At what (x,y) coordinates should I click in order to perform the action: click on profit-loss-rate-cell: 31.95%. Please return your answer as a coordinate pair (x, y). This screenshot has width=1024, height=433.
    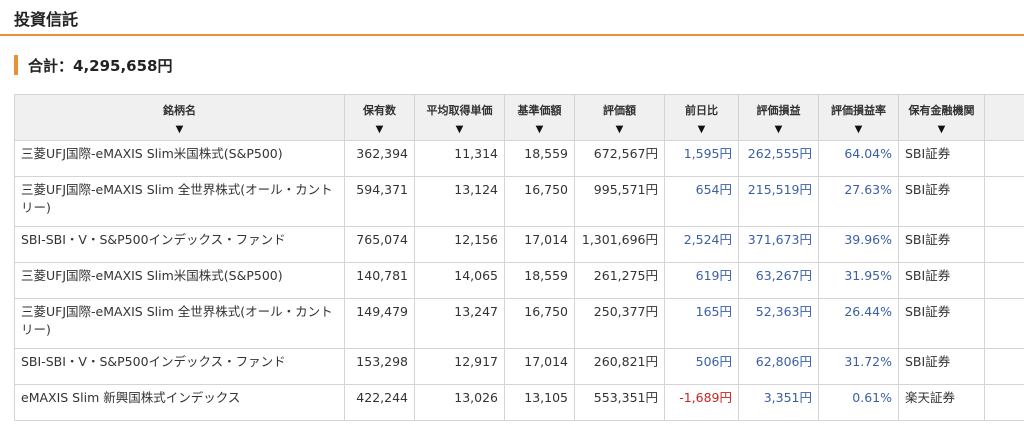
    Looking at the image, I should click on (858, 280).